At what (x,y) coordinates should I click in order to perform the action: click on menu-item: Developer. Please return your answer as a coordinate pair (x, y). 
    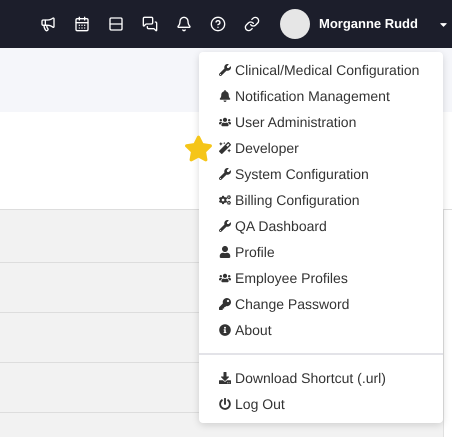
    Looking at the image, I should click on (328, 148).